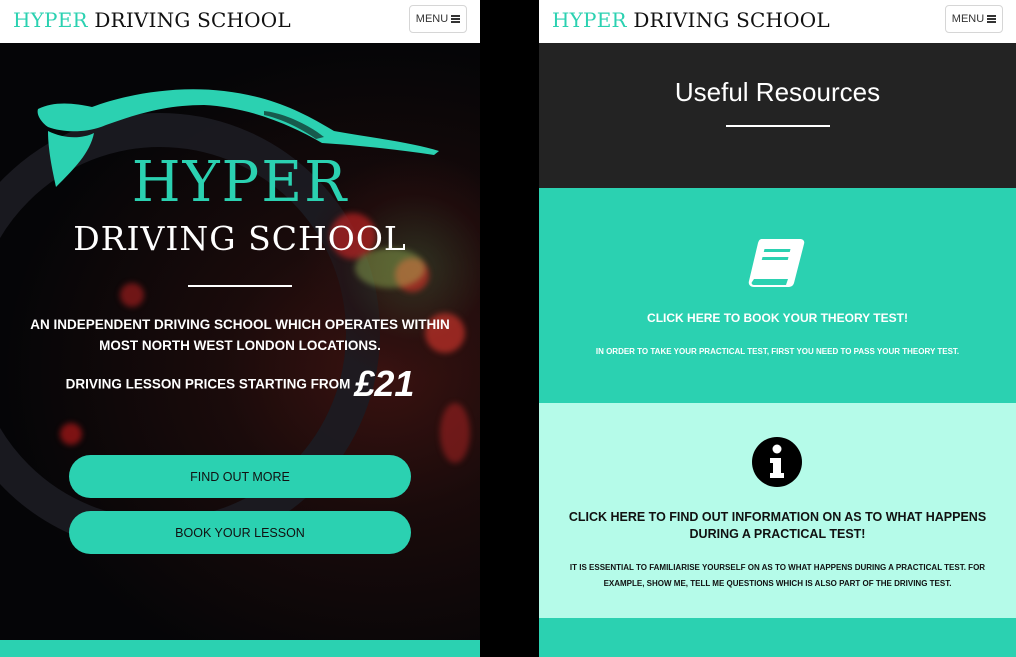 The width and height of the screenshot is (1016, 657). Describe the element at coordinates (384, 383) in the screenshot. I see `price-amount: £21` at that location.